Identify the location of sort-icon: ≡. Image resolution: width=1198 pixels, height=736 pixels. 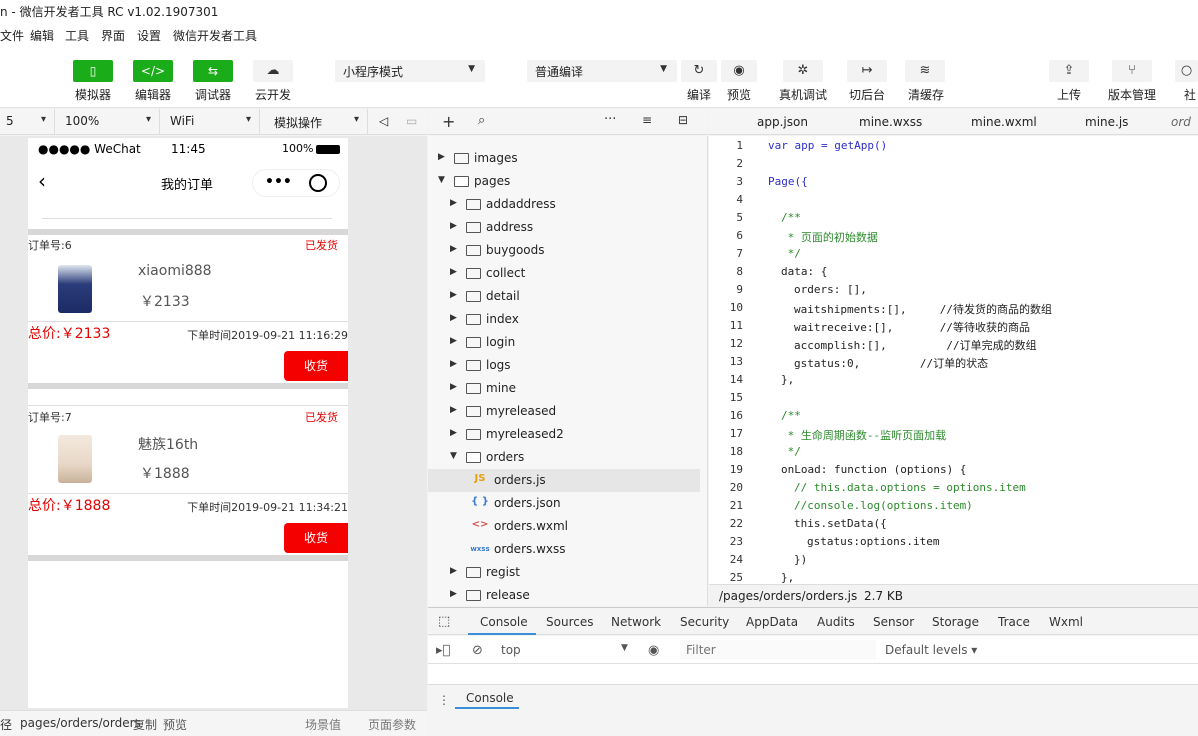
(647, 120).